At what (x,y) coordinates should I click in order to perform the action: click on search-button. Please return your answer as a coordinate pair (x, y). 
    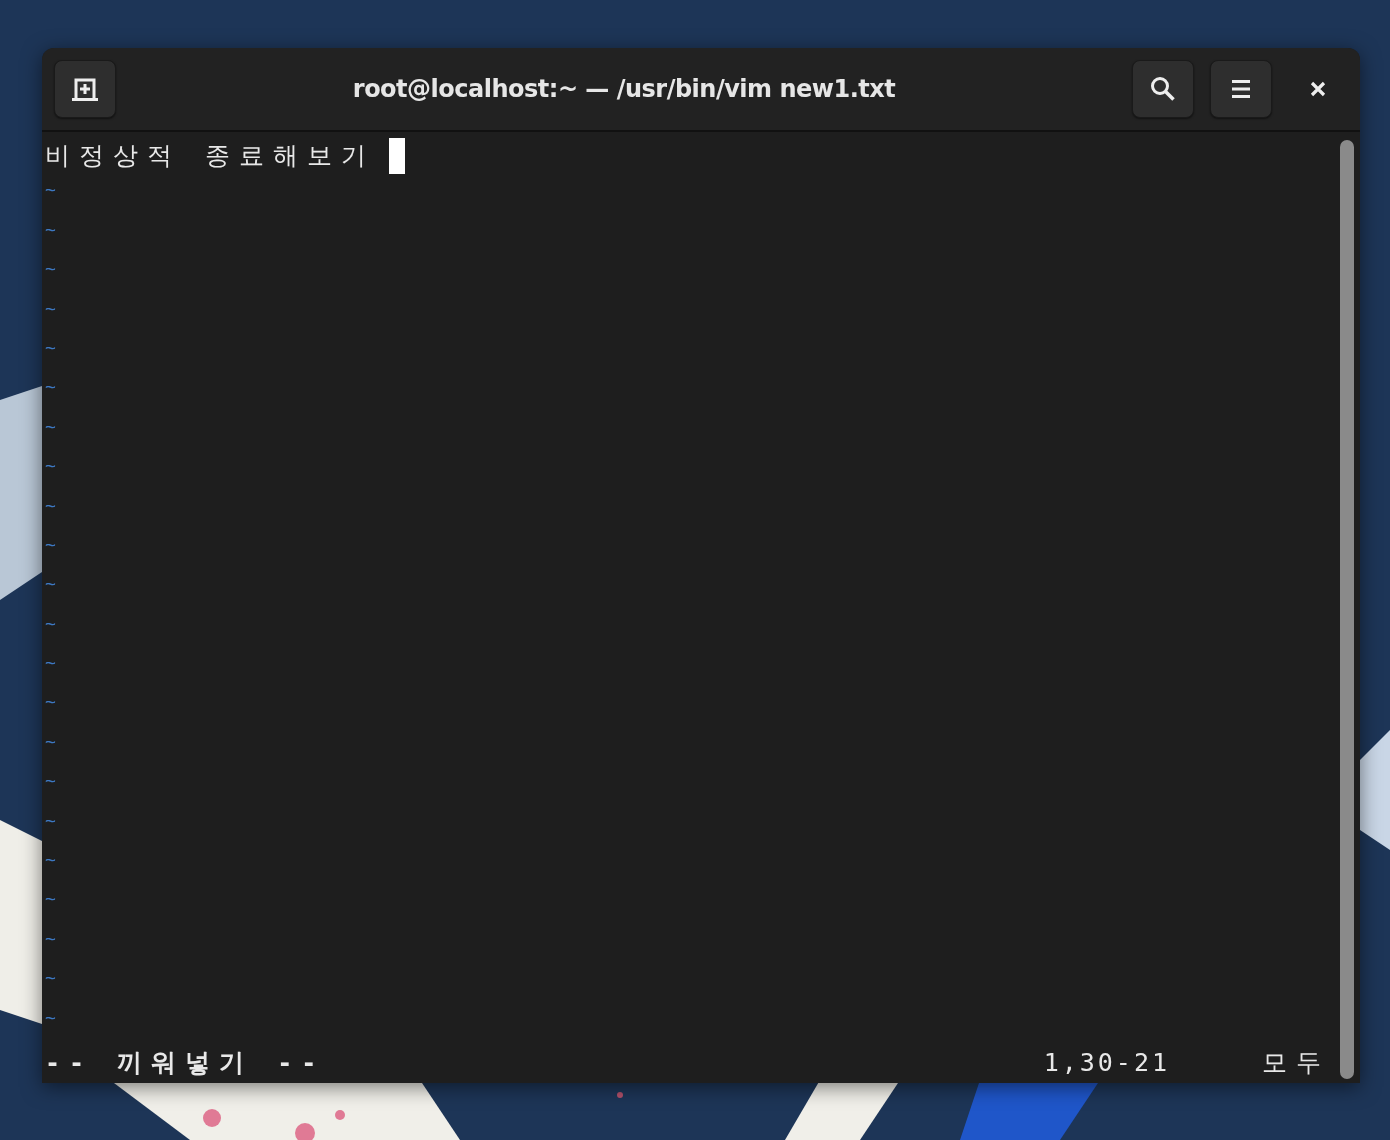
    Looking at the image, I should click on (1163, 89).